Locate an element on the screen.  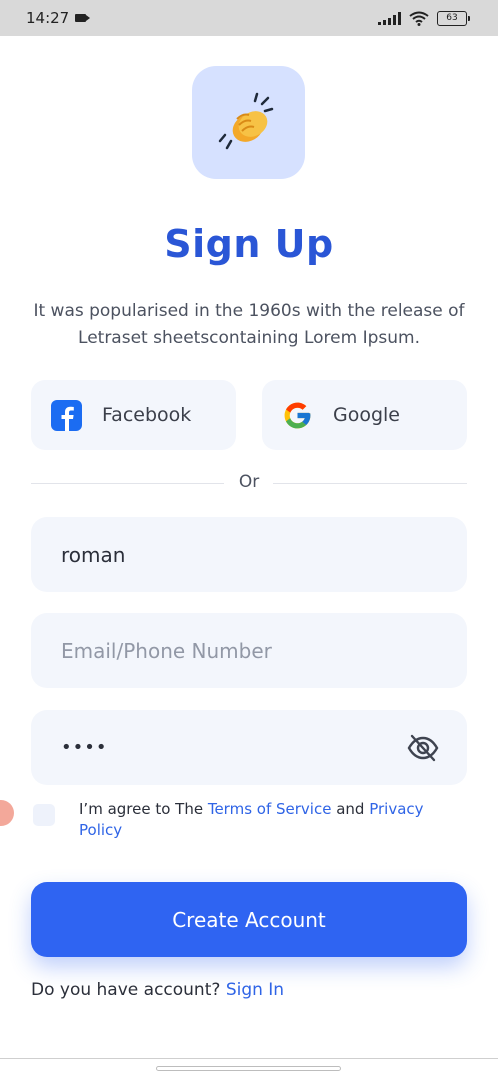
name-field is located at coordinates (249, 554).